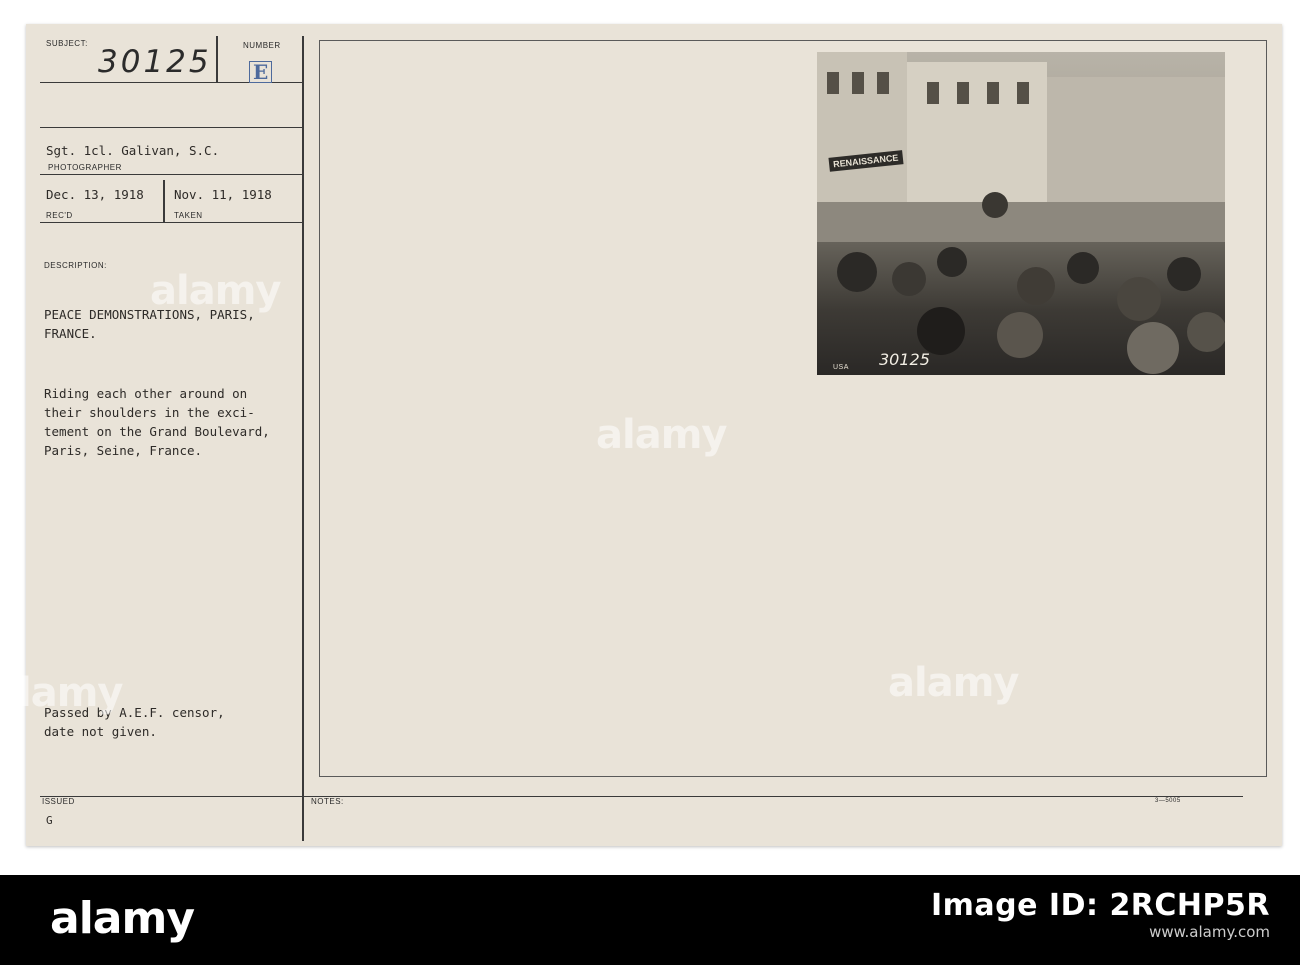 The height and width of the screenshot is (965, 1300). Describe the element at coordinates (100, 731) in the screenshot. I see `censor-line: date not given.` at that location.